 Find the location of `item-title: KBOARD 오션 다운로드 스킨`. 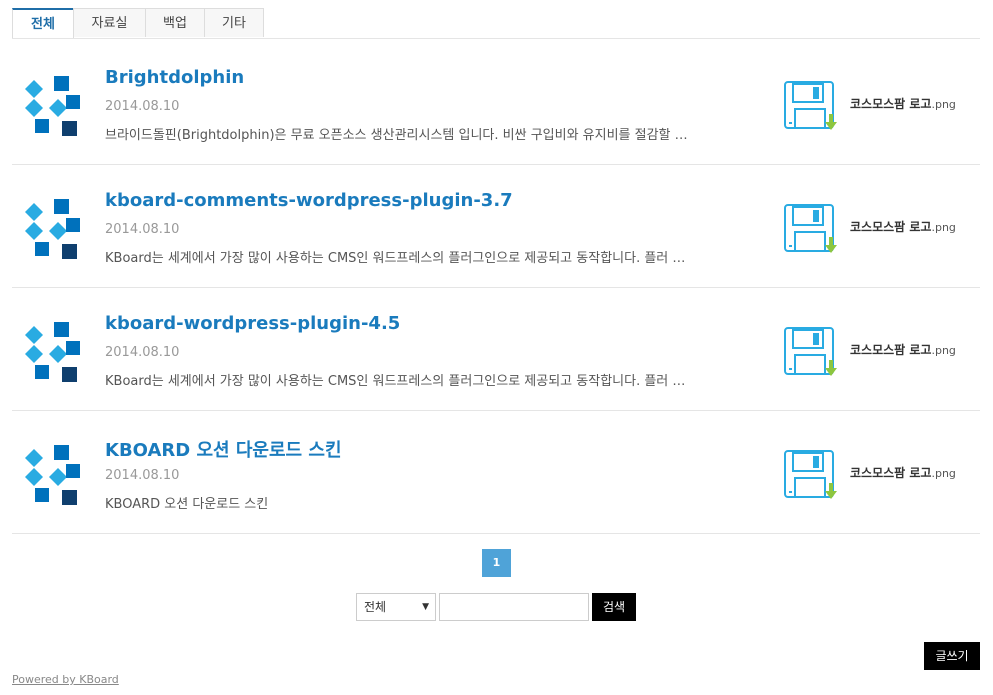

item-title: KBOARD 오션 다운로드 스킨 is located at coordinates (223, 449).